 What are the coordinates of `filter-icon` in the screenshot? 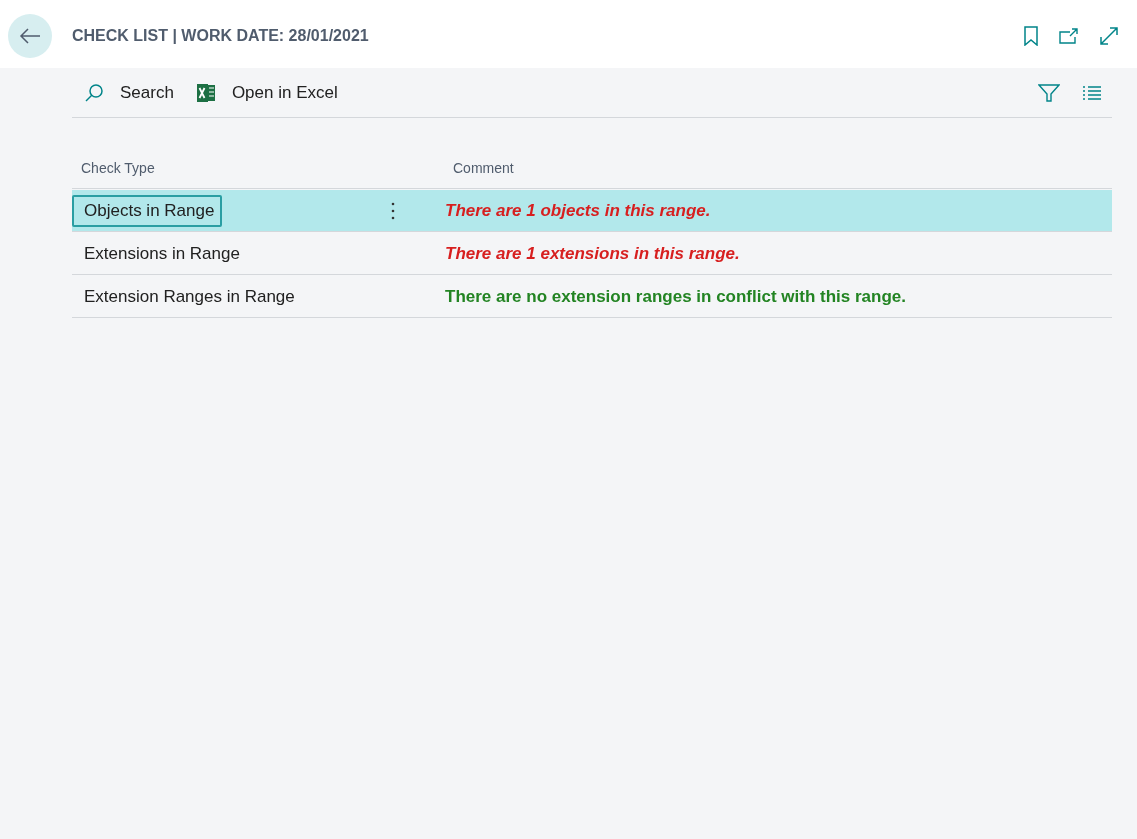 It's located at (1049, 92).